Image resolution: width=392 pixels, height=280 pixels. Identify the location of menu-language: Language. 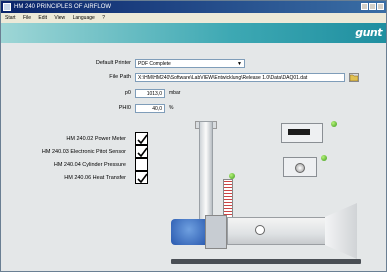
(84, 18).